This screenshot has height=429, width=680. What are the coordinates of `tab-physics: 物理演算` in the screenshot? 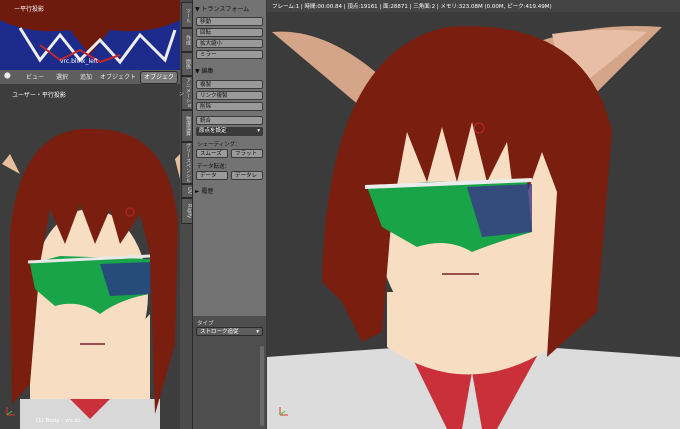 It's located at (187, 126).